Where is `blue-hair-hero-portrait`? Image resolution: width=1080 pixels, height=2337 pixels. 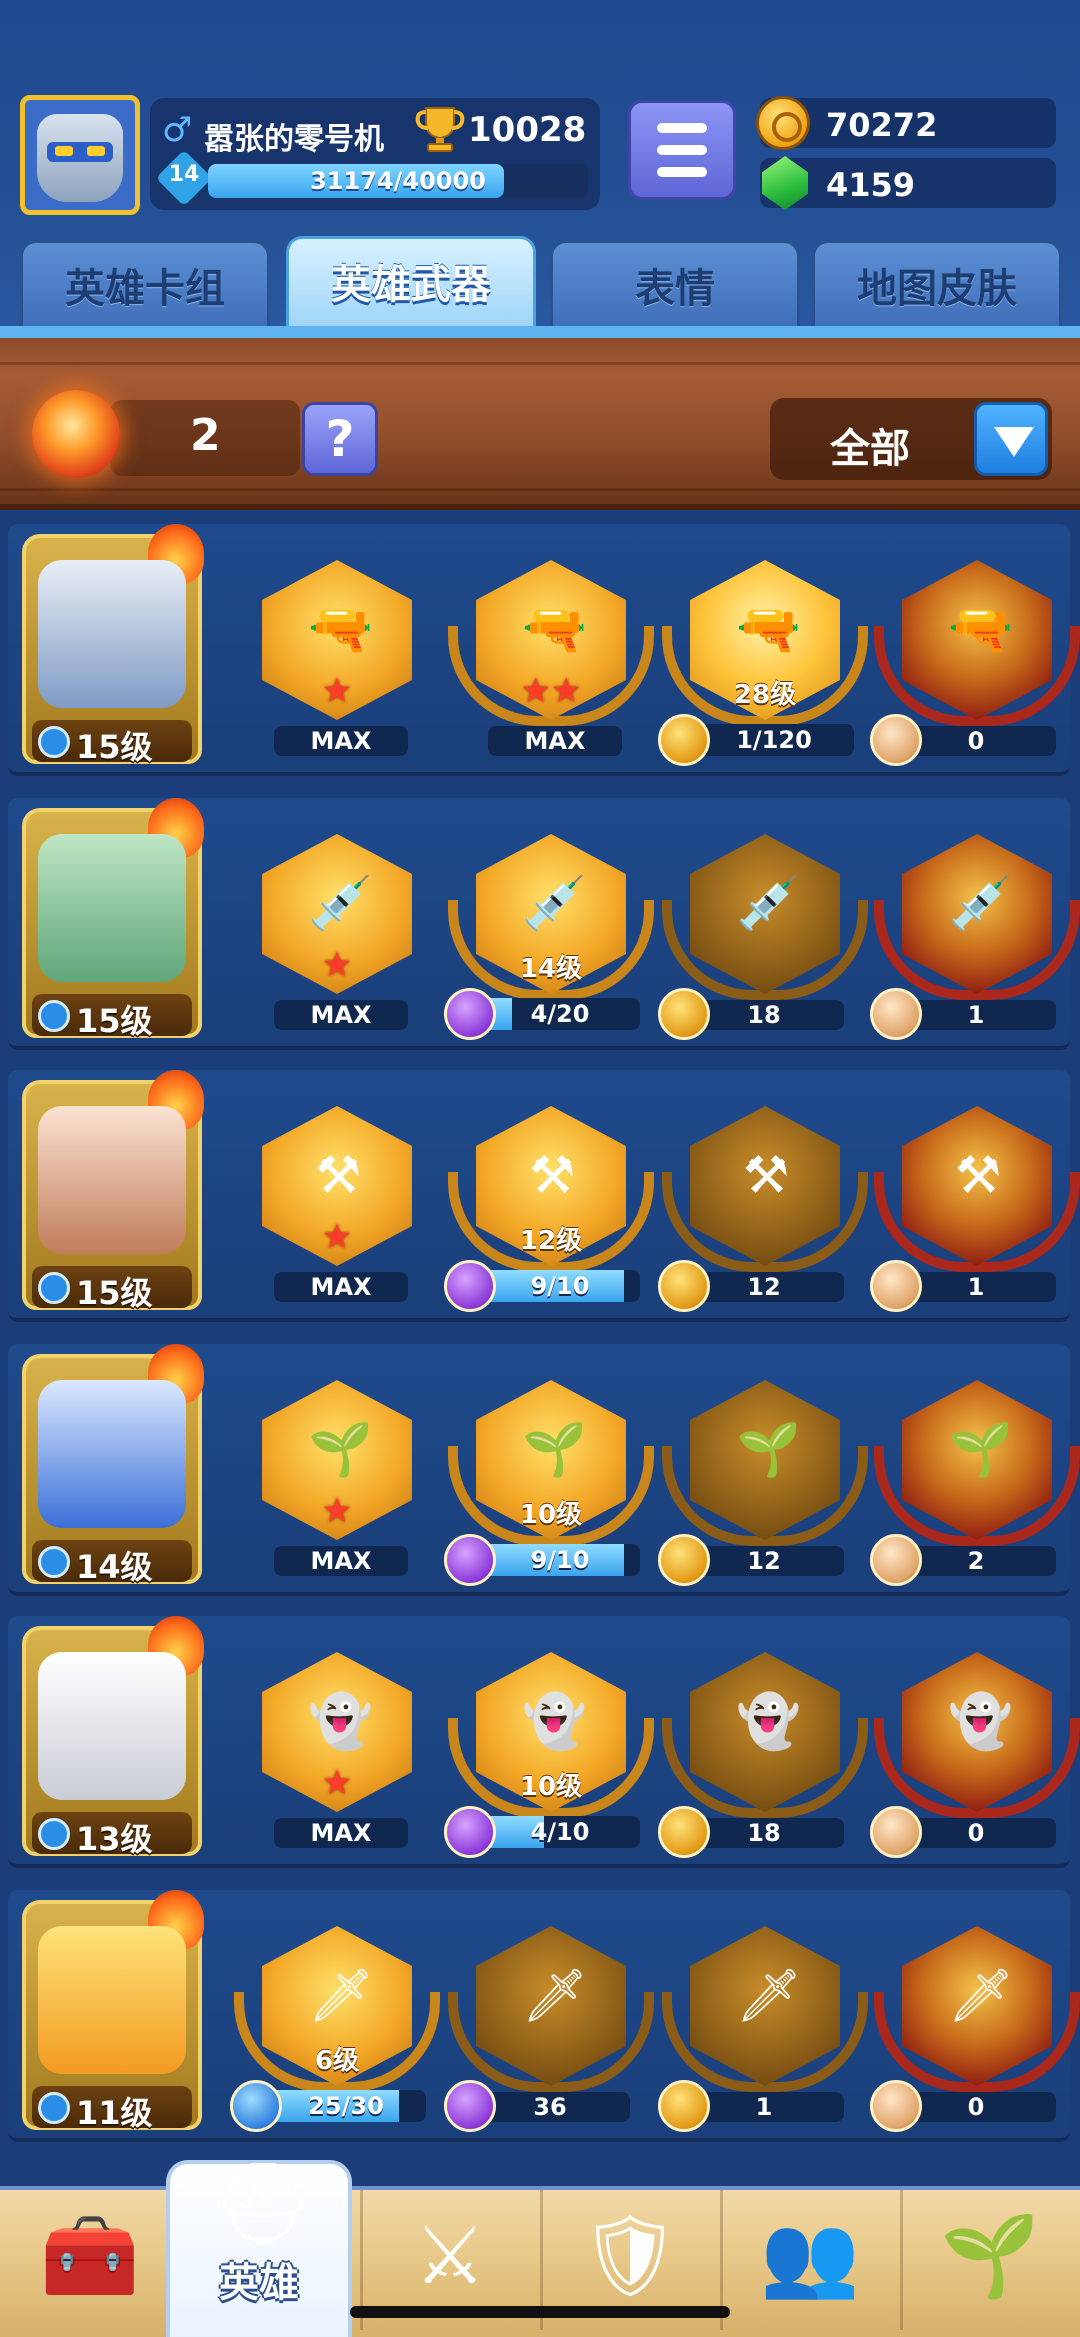 blue-hair-hero-portrait is located at coordinates (112, 1454).